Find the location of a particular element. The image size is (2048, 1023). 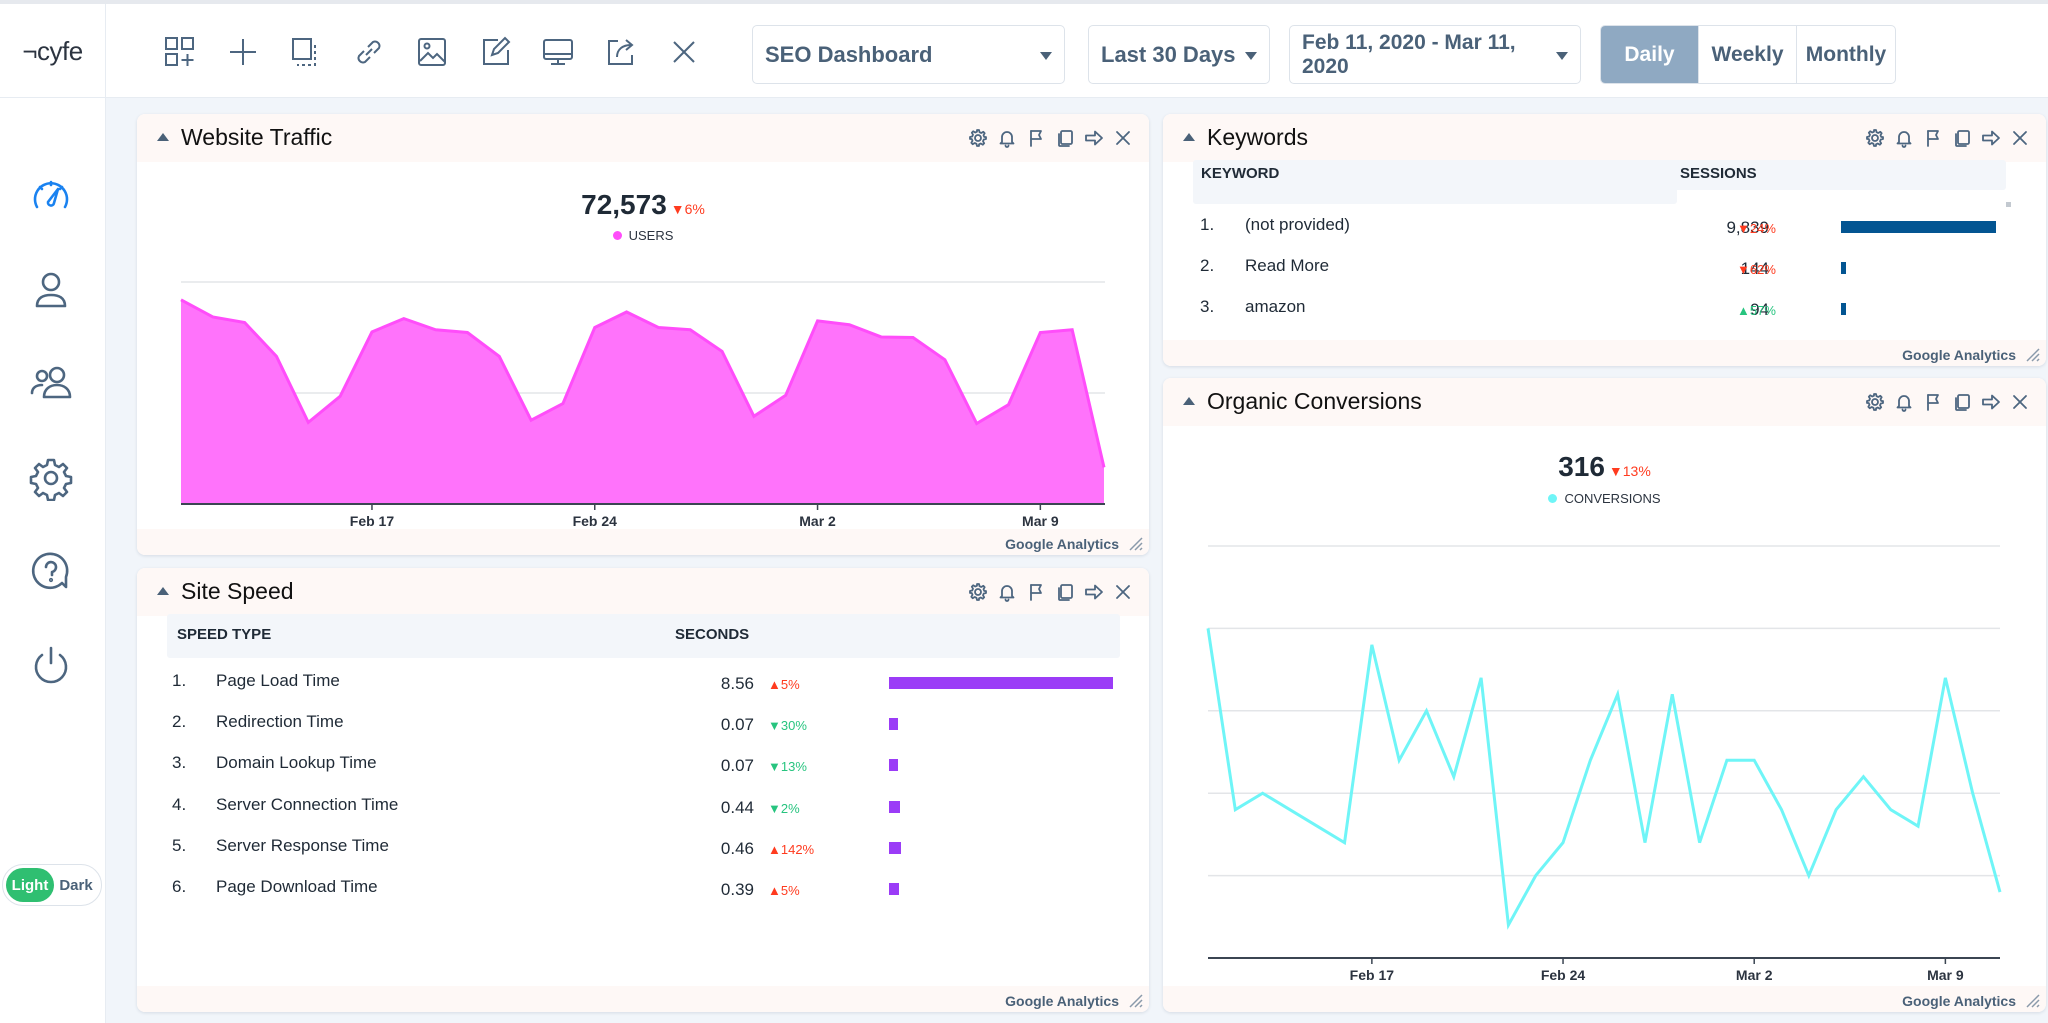

table-row: 1. Page Load Time 8.56 ▲5% is located at coordinates (643, 691).